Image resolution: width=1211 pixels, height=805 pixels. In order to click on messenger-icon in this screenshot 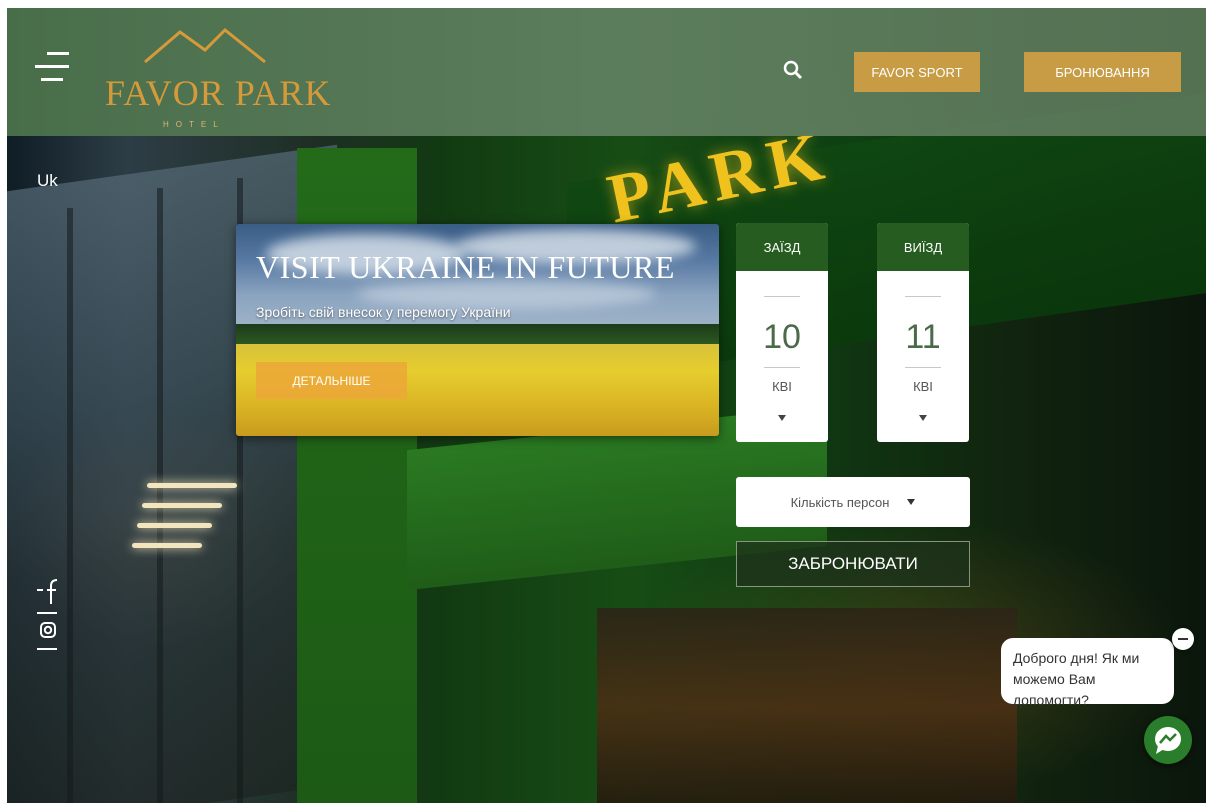, I will do `click(1168, 740)`.